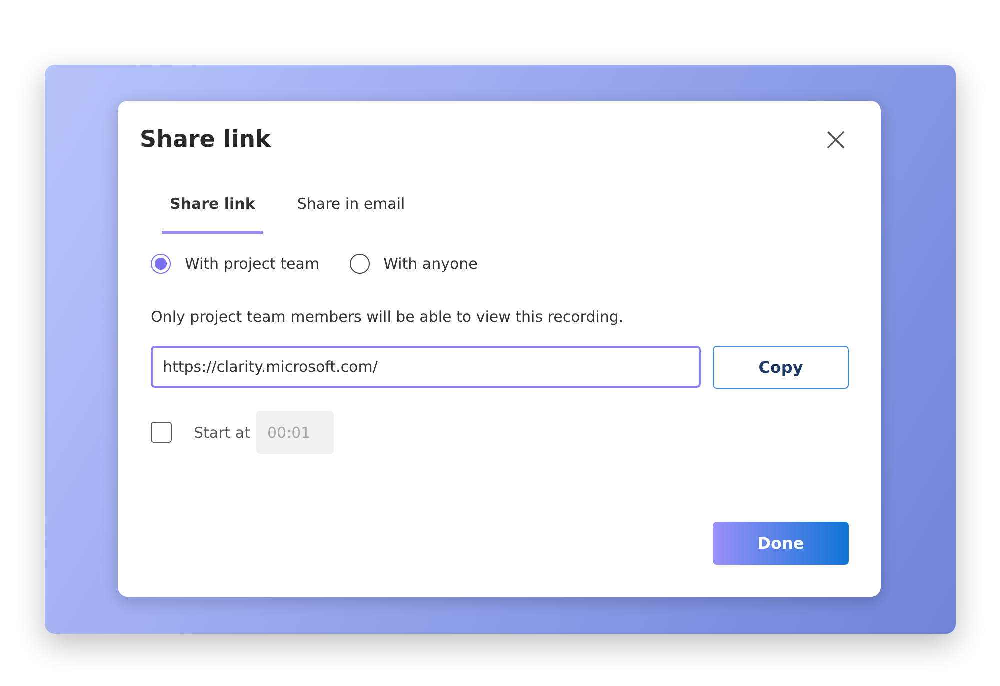  I want to click on start-at-label: Start at, so click(222, 433).